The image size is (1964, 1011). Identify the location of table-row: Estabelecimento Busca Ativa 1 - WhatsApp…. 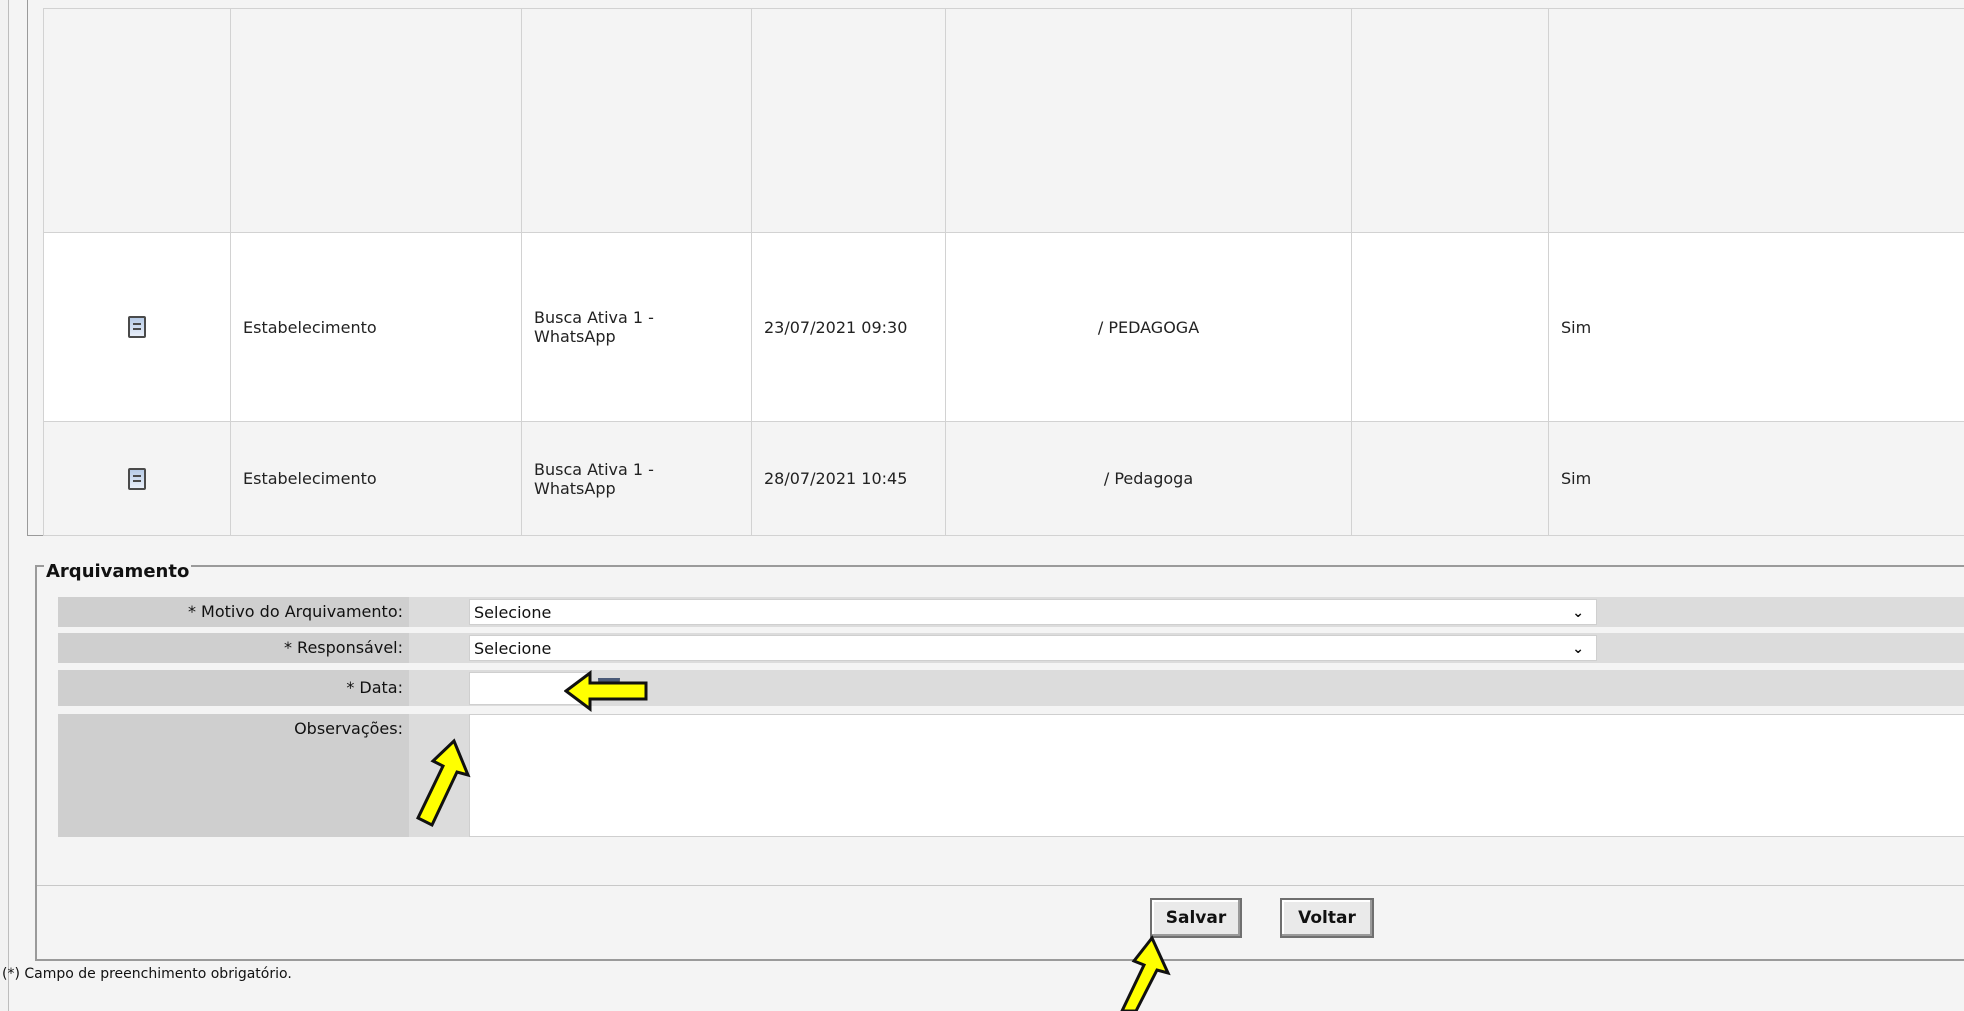
(1003, 478).